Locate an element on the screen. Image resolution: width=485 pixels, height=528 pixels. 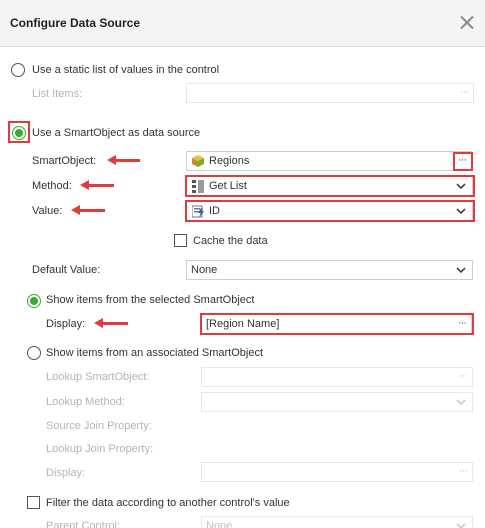
smartobject-option-label: Use a SmartObject as data source is located at coordinates (116, 133).